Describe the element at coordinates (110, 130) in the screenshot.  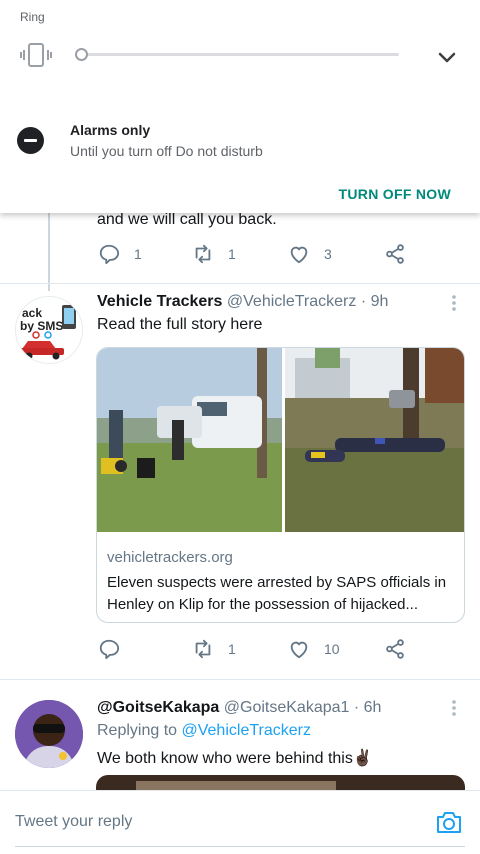
I see `dnd-title: Alarms only` at that location.